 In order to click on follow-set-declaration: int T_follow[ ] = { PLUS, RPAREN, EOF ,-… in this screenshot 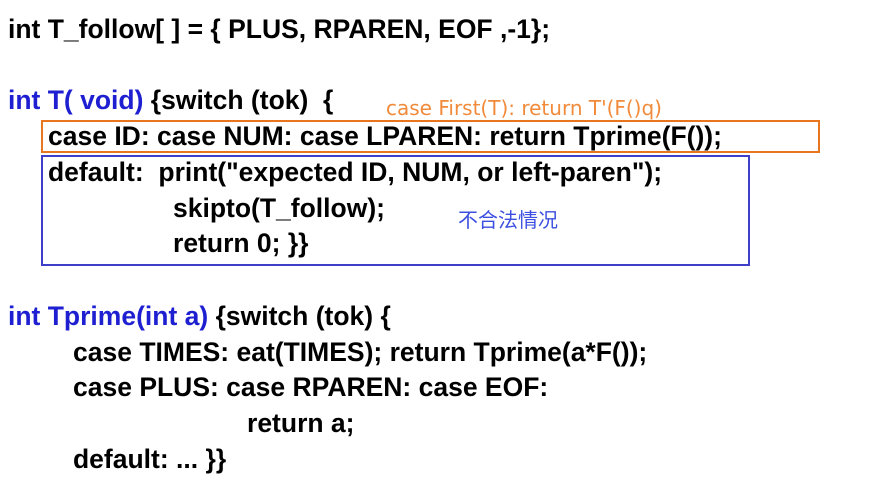, I will do `click(279, 29)`.